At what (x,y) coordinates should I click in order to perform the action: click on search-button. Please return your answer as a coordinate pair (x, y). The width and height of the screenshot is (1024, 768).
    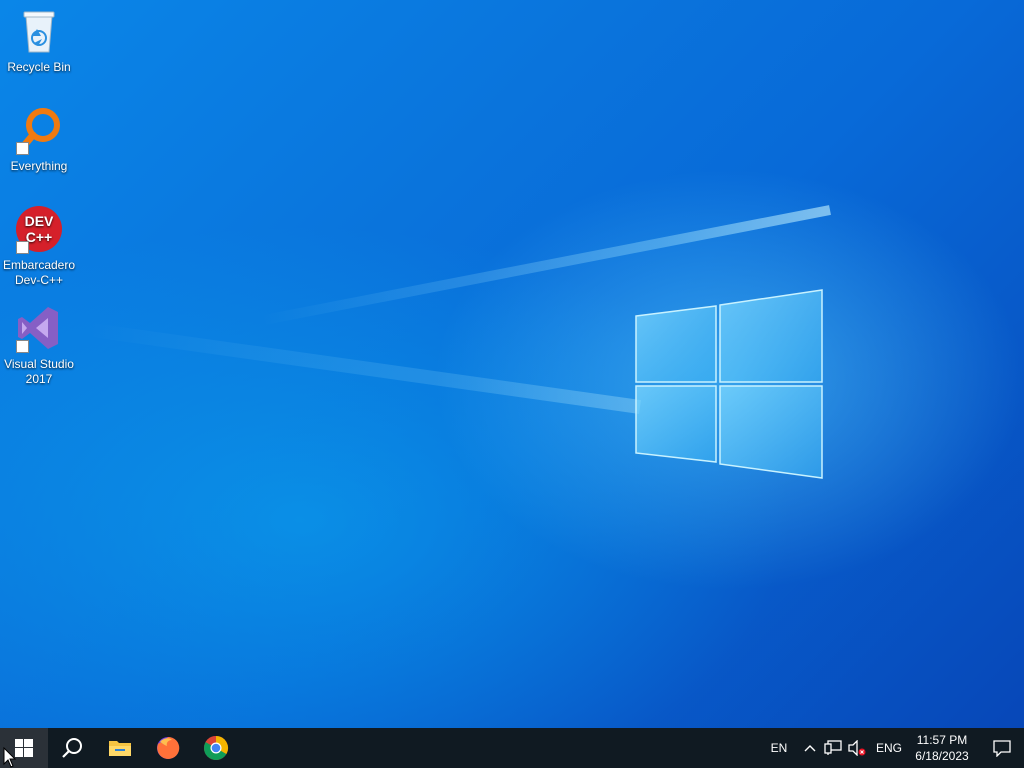
    Looking at the image, I should click on (72, 748).